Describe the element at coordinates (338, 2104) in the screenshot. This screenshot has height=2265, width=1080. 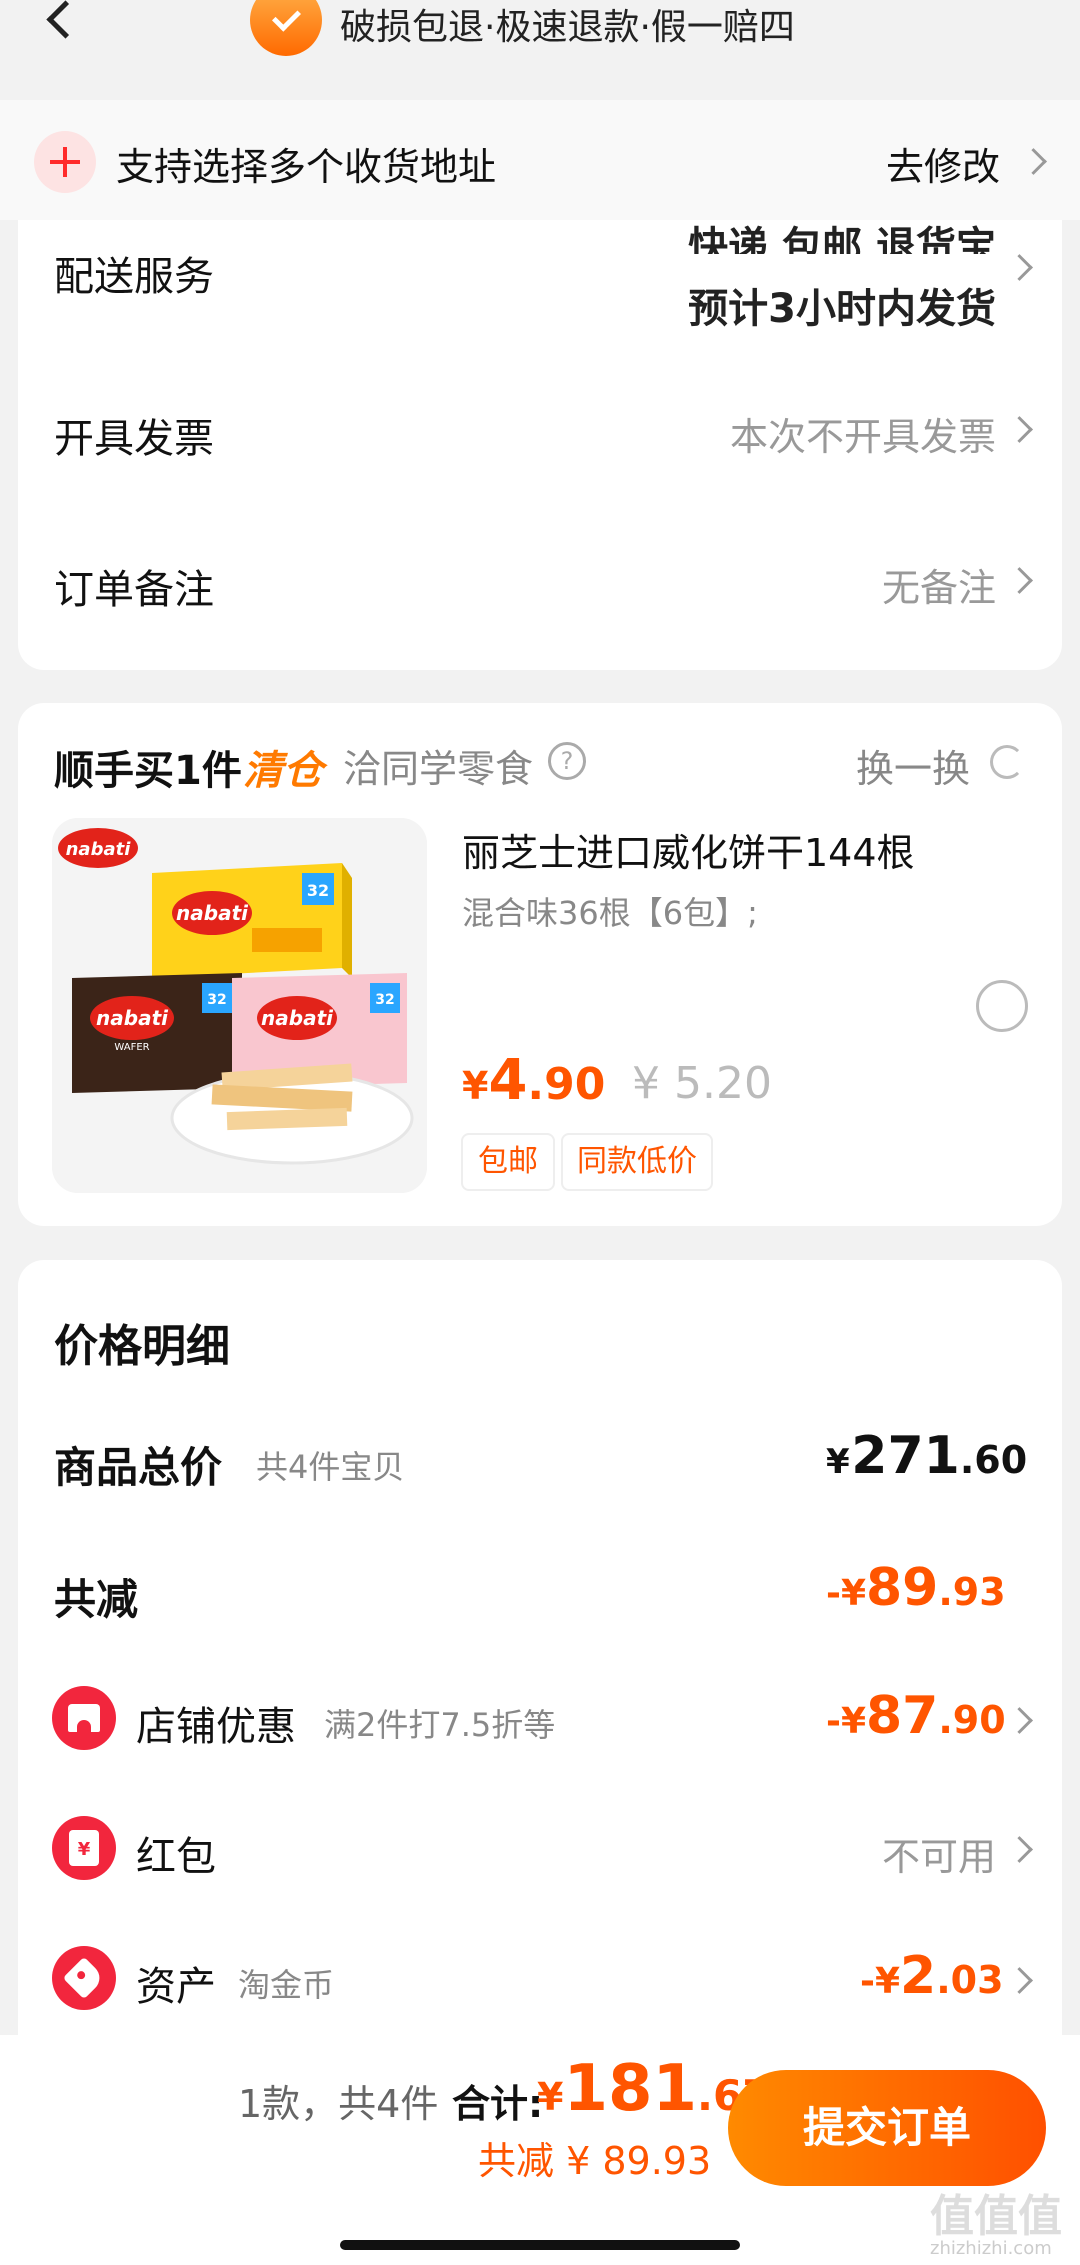
I see `item-count: 1款，共4件` at that location.